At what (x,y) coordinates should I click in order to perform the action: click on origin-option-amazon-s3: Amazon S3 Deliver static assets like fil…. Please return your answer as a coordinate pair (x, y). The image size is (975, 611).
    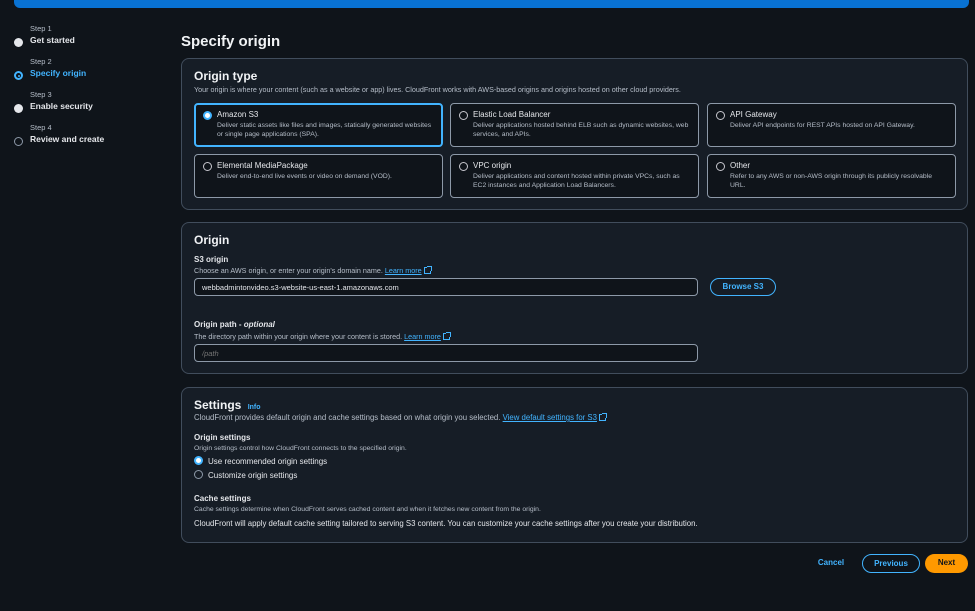
    Looking at the image, I should click on (318, 125).